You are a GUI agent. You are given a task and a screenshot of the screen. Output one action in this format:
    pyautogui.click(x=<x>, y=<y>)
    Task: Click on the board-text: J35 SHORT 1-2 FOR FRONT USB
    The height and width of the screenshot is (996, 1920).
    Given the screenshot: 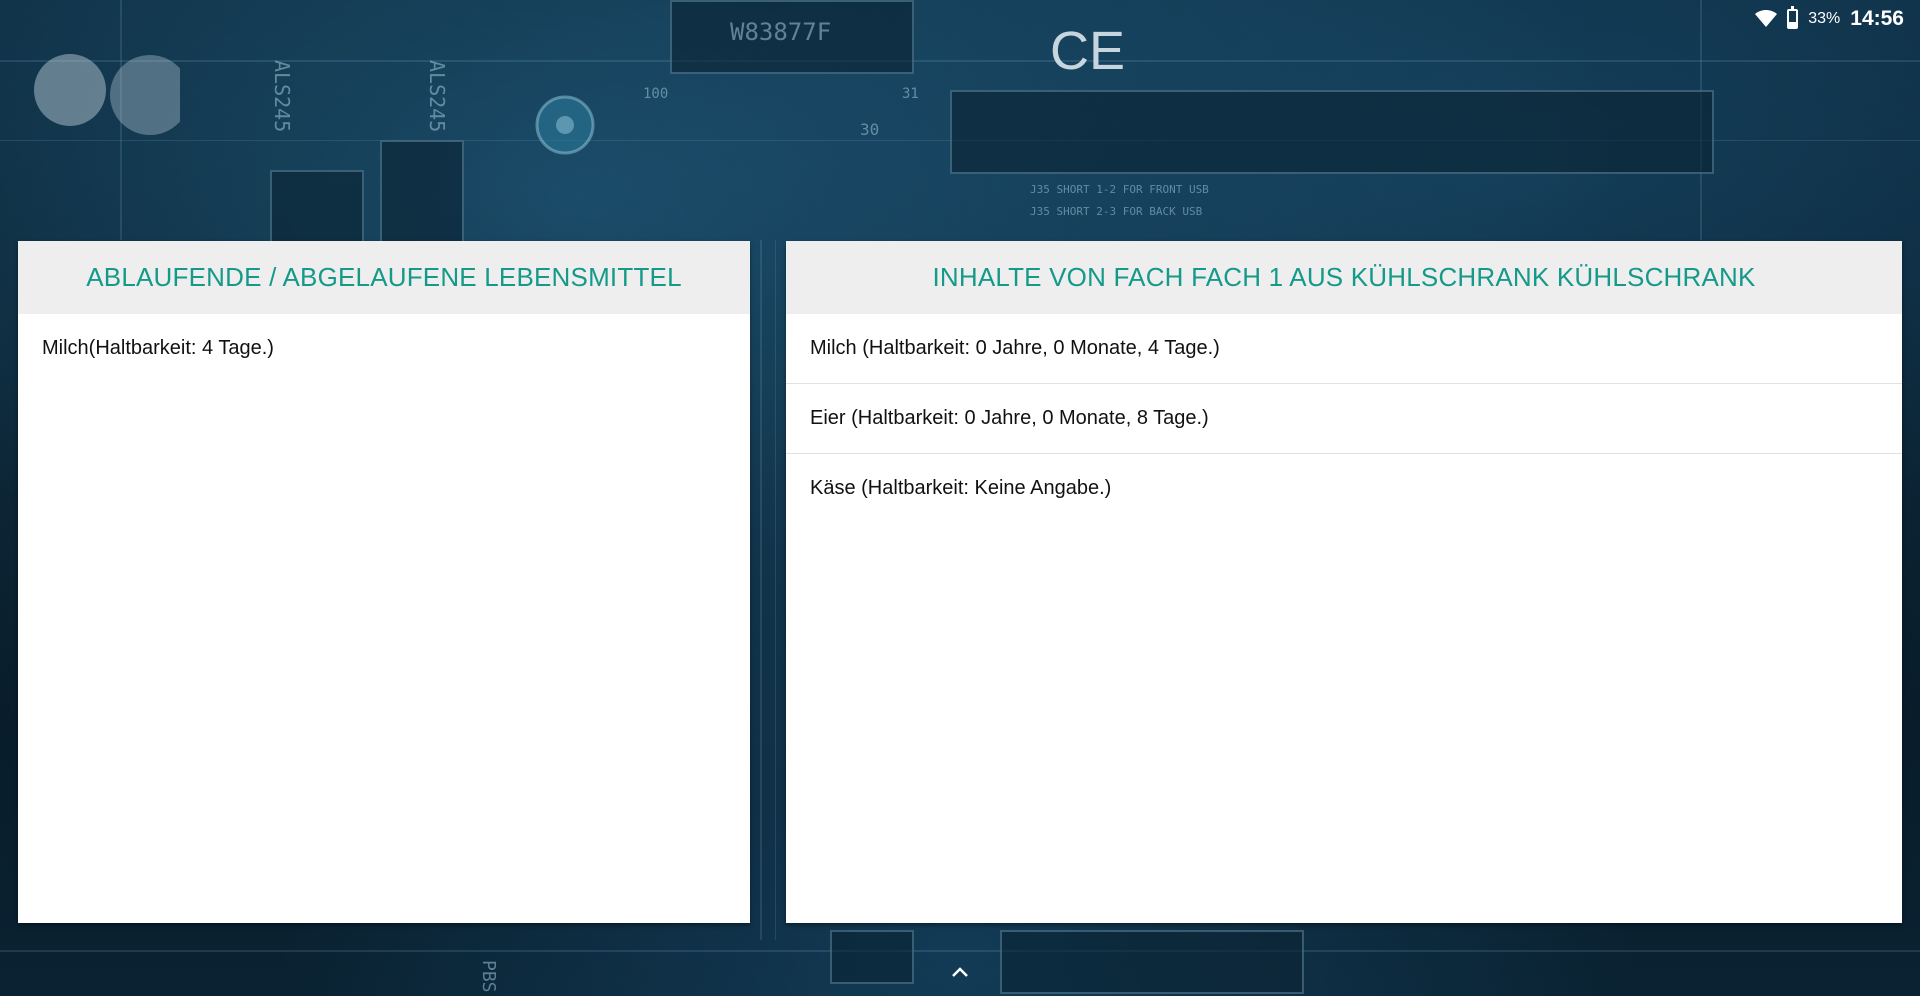 What is the action you would take?
    pyautogui.click(x=1119, y=189)
    